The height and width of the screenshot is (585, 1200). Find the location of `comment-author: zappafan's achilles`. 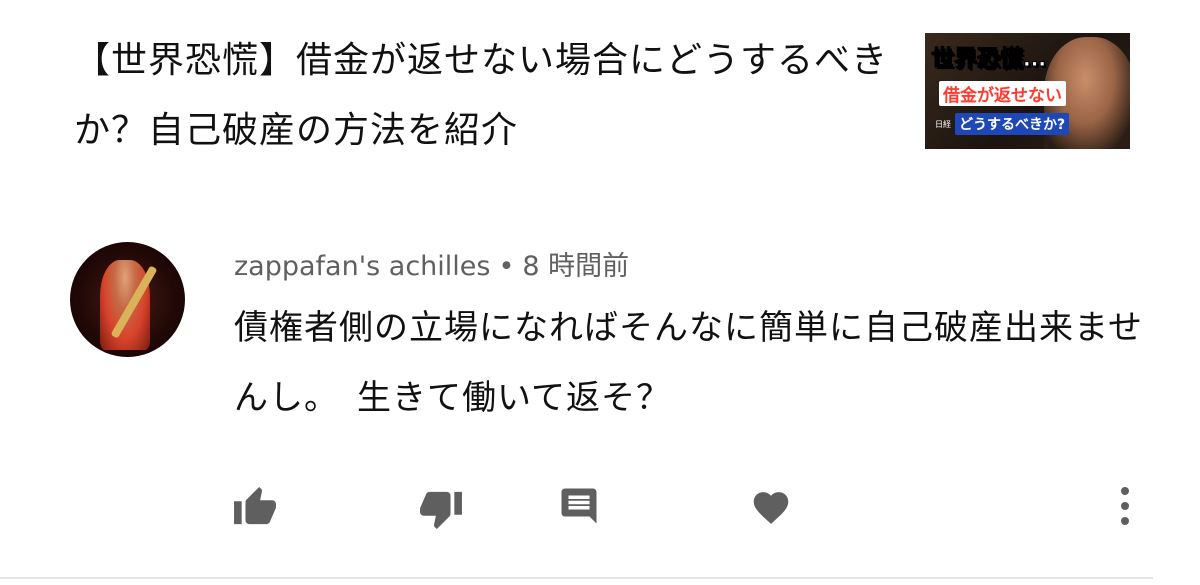

comment-author: zappafan's achilles is located at coordinates (362, 266).